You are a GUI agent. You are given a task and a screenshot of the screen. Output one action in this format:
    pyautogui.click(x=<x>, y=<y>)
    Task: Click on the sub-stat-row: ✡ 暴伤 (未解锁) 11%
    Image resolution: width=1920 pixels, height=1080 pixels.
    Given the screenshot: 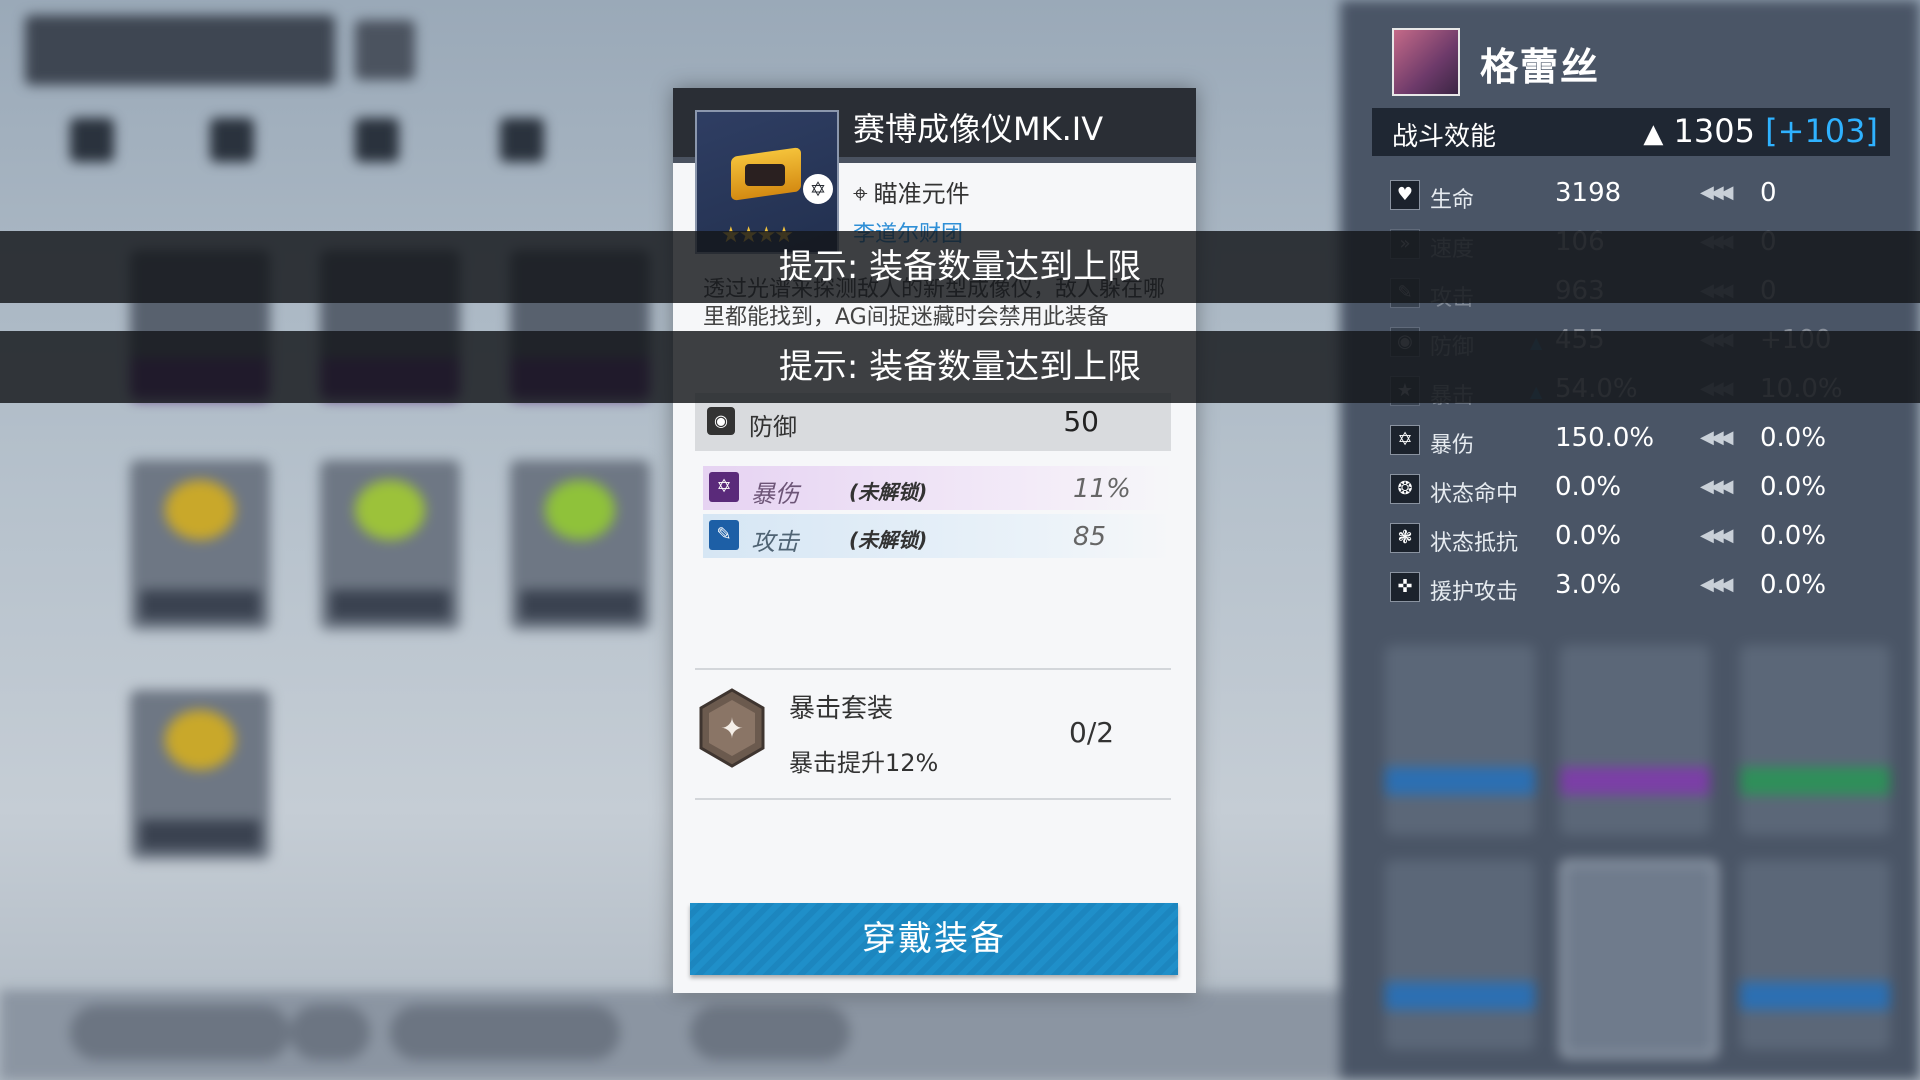 What is the action you would take?
    pyautogui.click(x=938, y=488)
    